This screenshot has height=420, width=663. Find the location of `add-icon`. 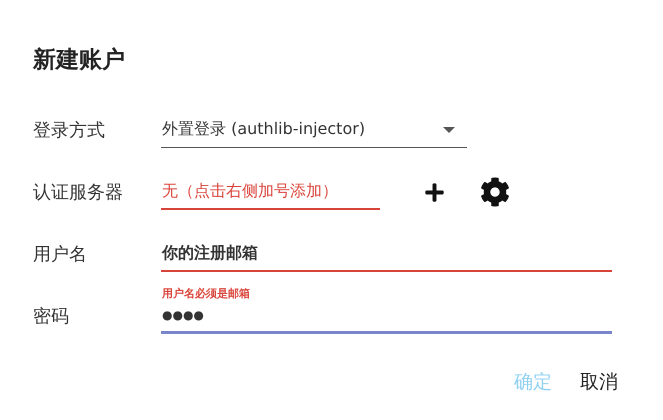

add-icon is located at coordinates (434, 192).